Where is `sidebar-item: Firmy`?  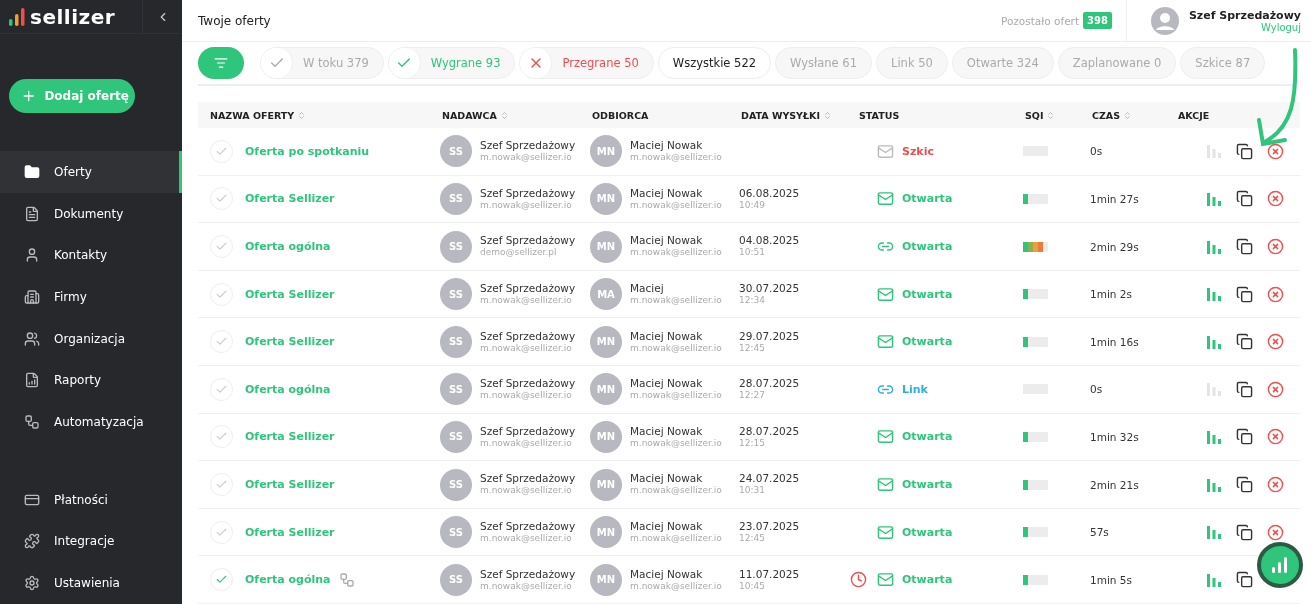
sidebar-item: Firmy is located at coordinates (91, 297).